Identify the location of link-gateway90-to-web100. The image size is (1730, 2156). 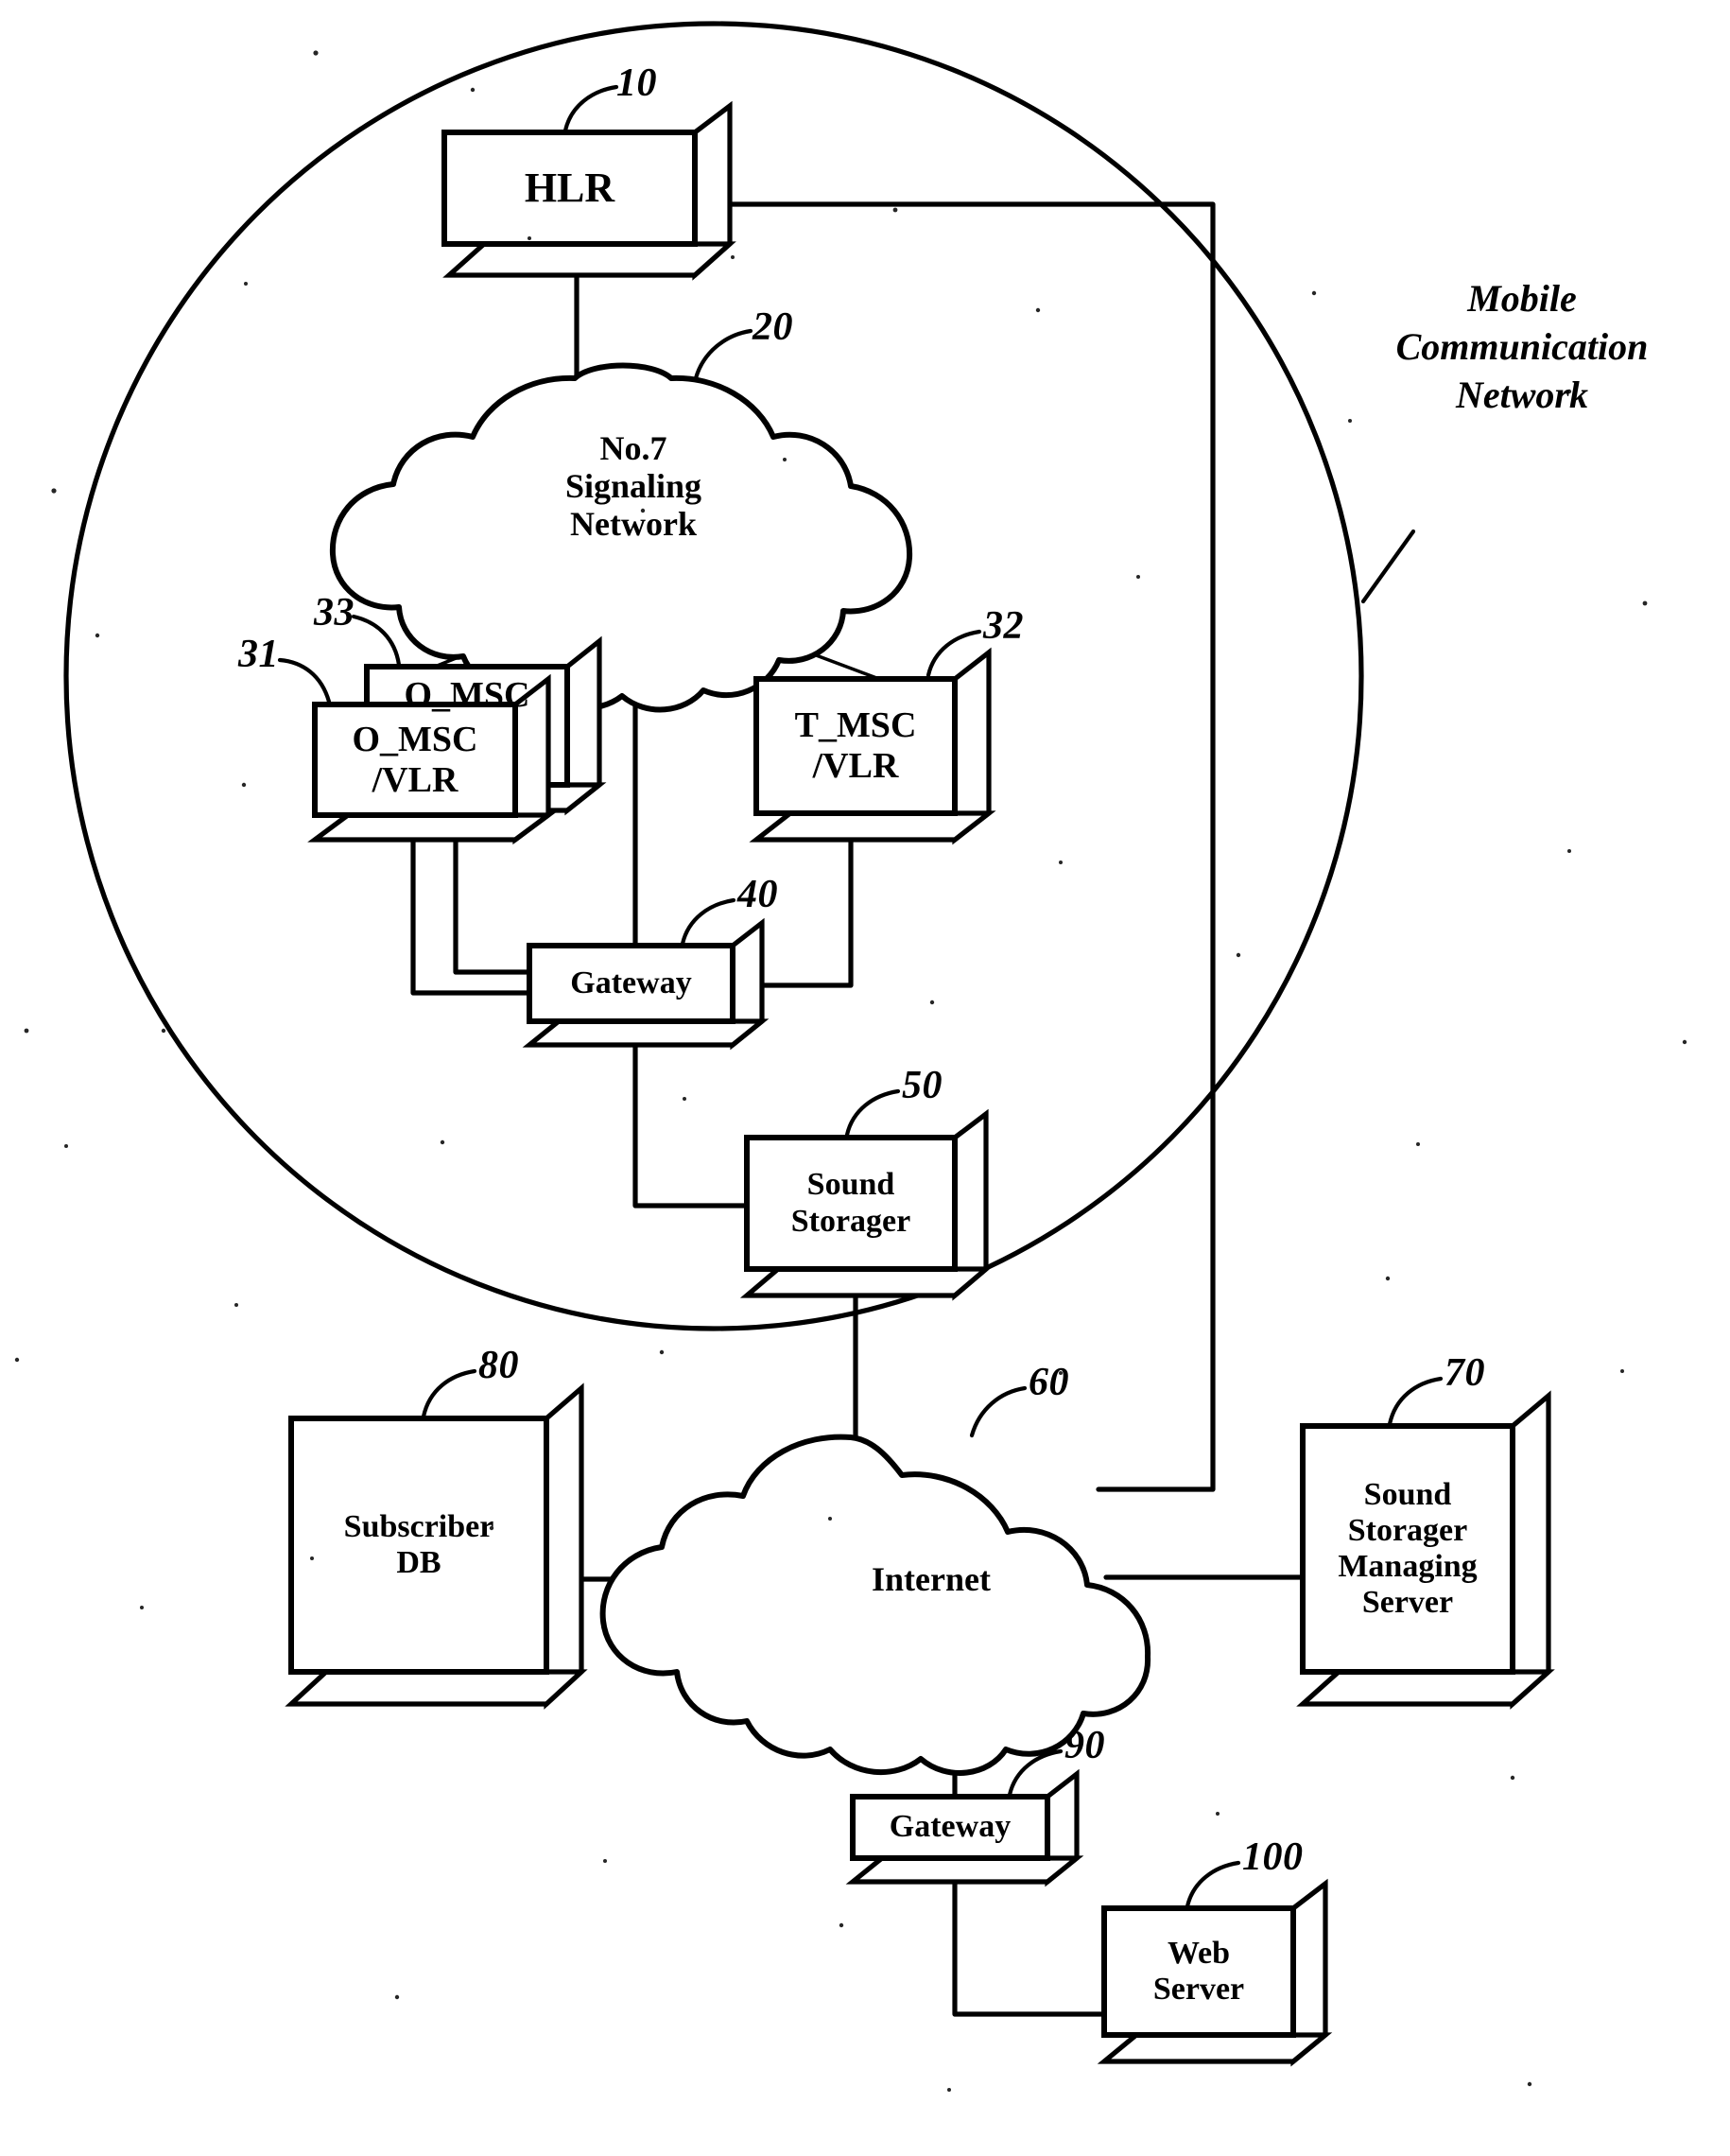
(1030, 1948).